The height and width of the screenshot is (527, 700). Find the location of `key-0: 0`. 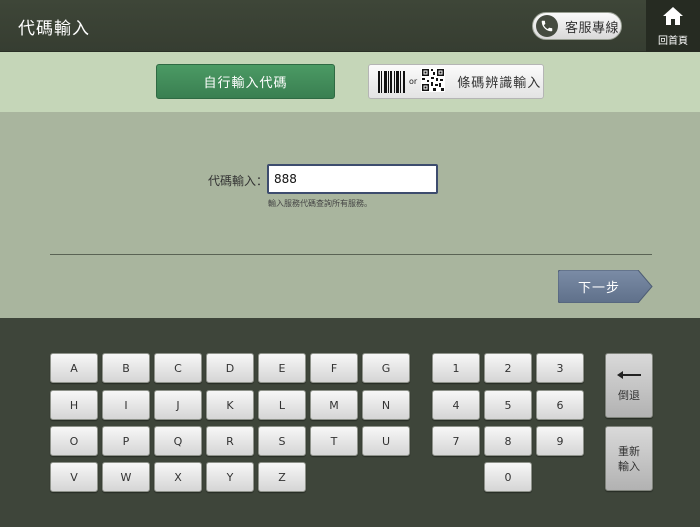

key-0: 0 is located at coordinates (508, 477).